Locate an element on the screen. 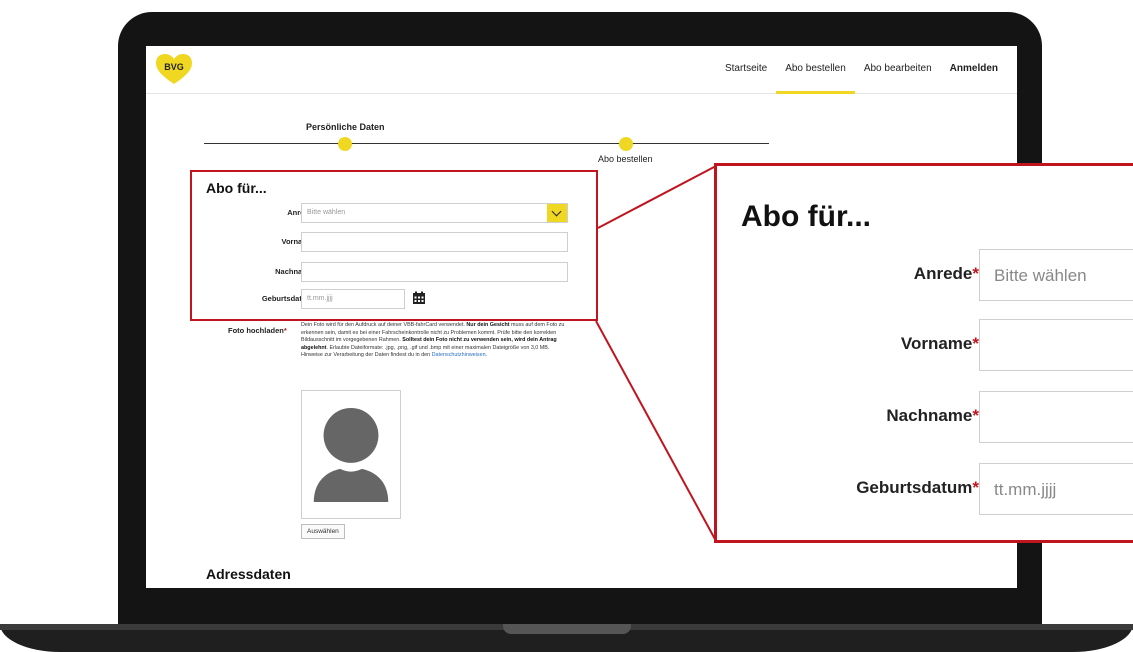  avatar-placeholder-icon is located at coordinates (351, 455).